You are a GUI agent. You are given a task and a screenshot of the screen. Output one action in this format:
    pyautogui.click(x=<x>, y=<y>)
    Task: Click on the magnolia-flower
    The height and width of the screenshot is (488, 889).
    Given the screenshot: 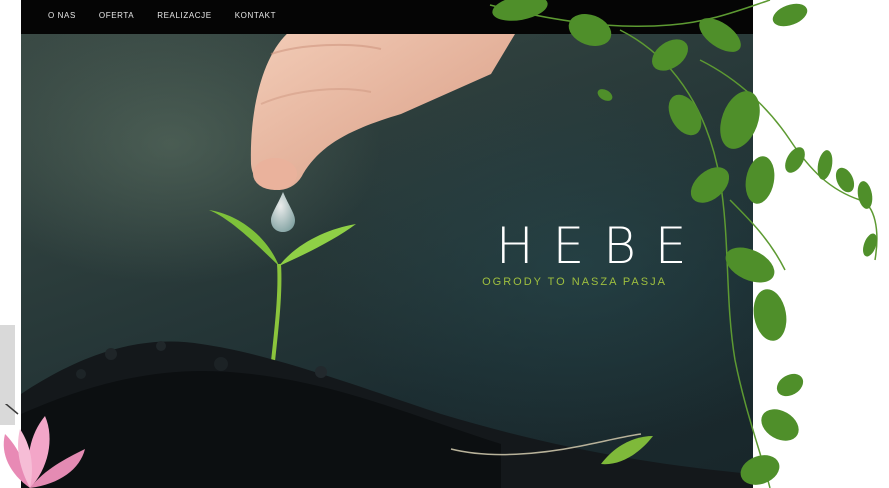 What is the action you would take?
    pyautogui.click(x=44, y=446)
    